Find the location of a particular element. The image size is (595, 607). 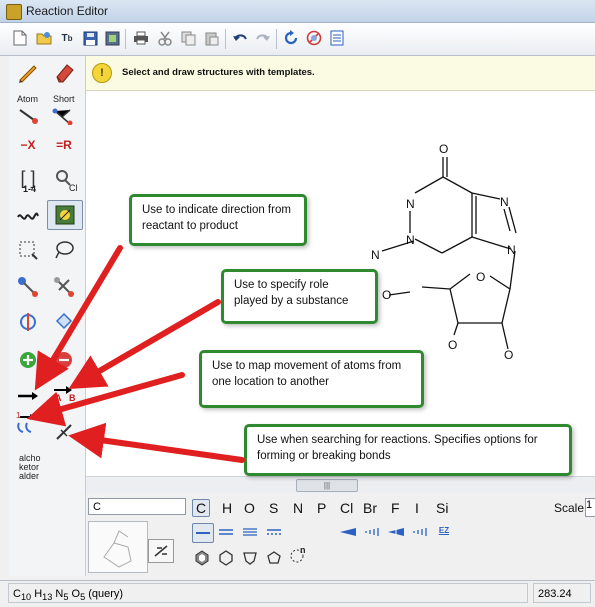

open-folder-icon is located at coordinates (44, 38).